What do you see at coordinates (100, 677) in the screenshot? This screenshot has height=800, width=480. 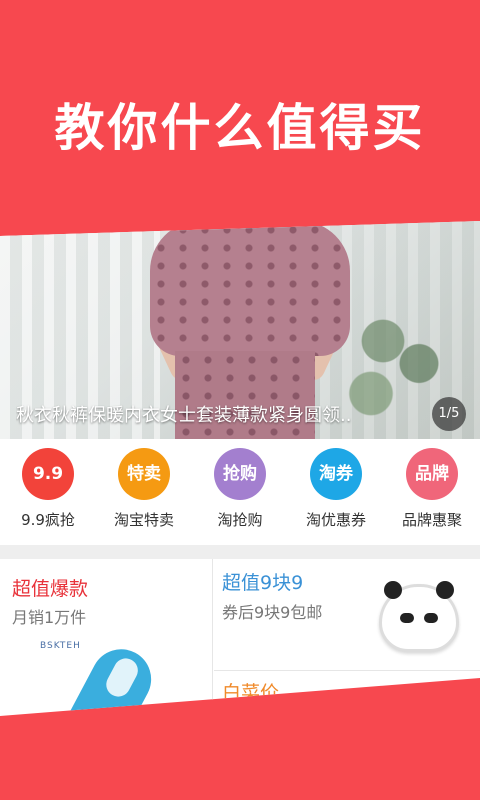 I see `product-image-comb` at bounding box center [100, 677].